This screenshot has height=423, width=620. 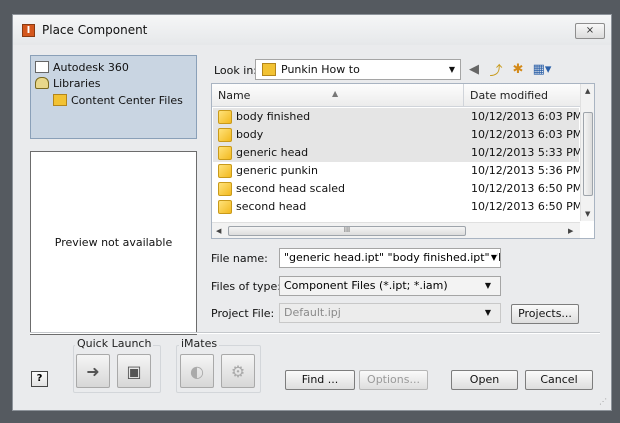 What do you see at coordinates (587, 91) in the screenshot?
I see `scroll-up-icon: ▲` at bounding box center [587, 91].